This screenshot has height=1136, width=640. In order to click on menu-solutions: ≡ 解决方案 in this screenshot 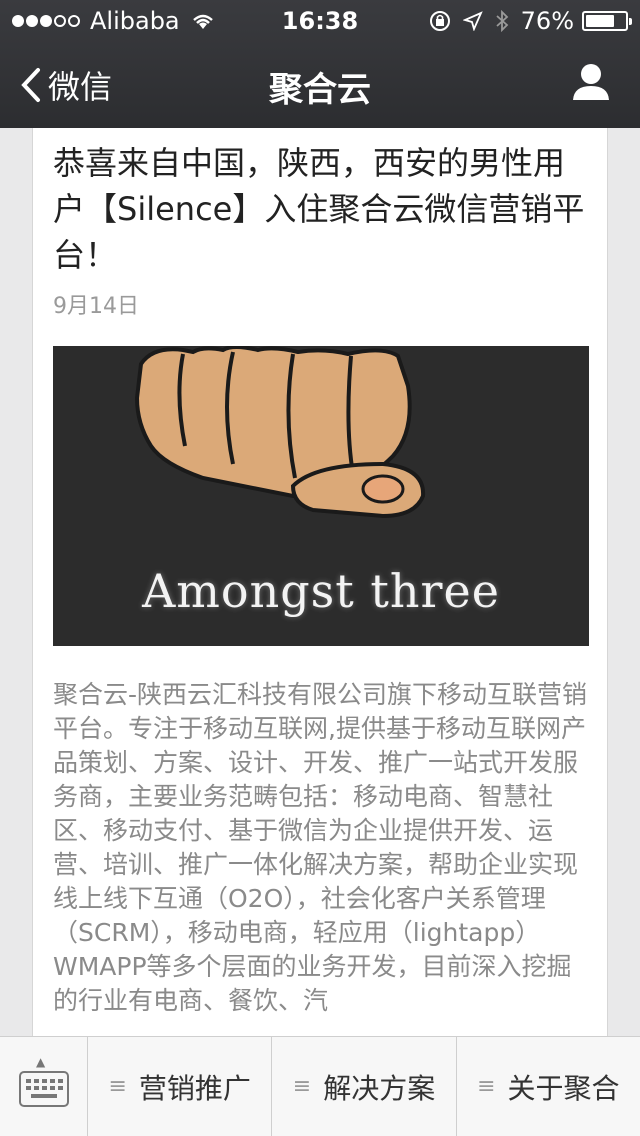, I will do `click(364, 1086)`.